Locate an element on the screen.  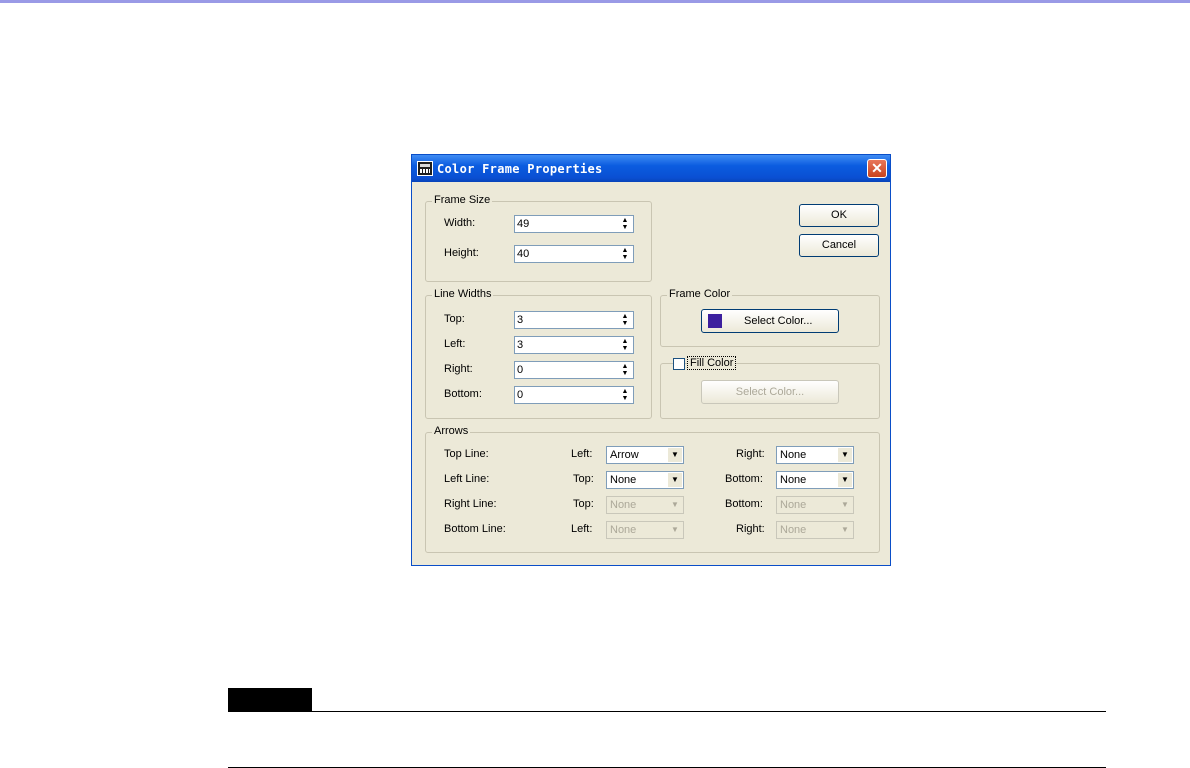
right-width-value: 0 is located at coordinates (520, 370).